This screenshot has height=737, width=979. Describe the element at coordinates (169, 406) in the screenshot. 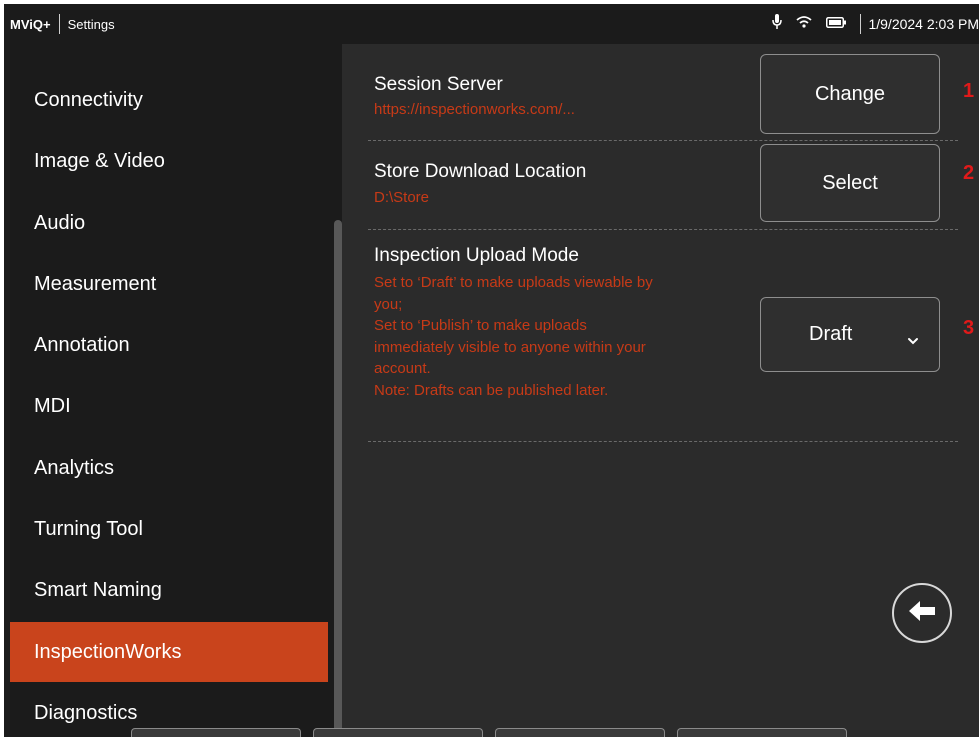

I see `sidebar-item-mdi: MDI` at that location.